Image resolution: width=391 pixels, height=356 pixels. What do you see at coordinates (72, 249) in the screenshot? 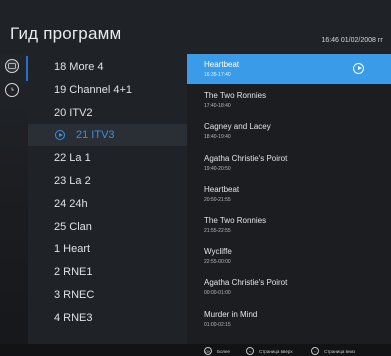
I see `channel-label: 1 Heart` at bounding box center [72, 249].